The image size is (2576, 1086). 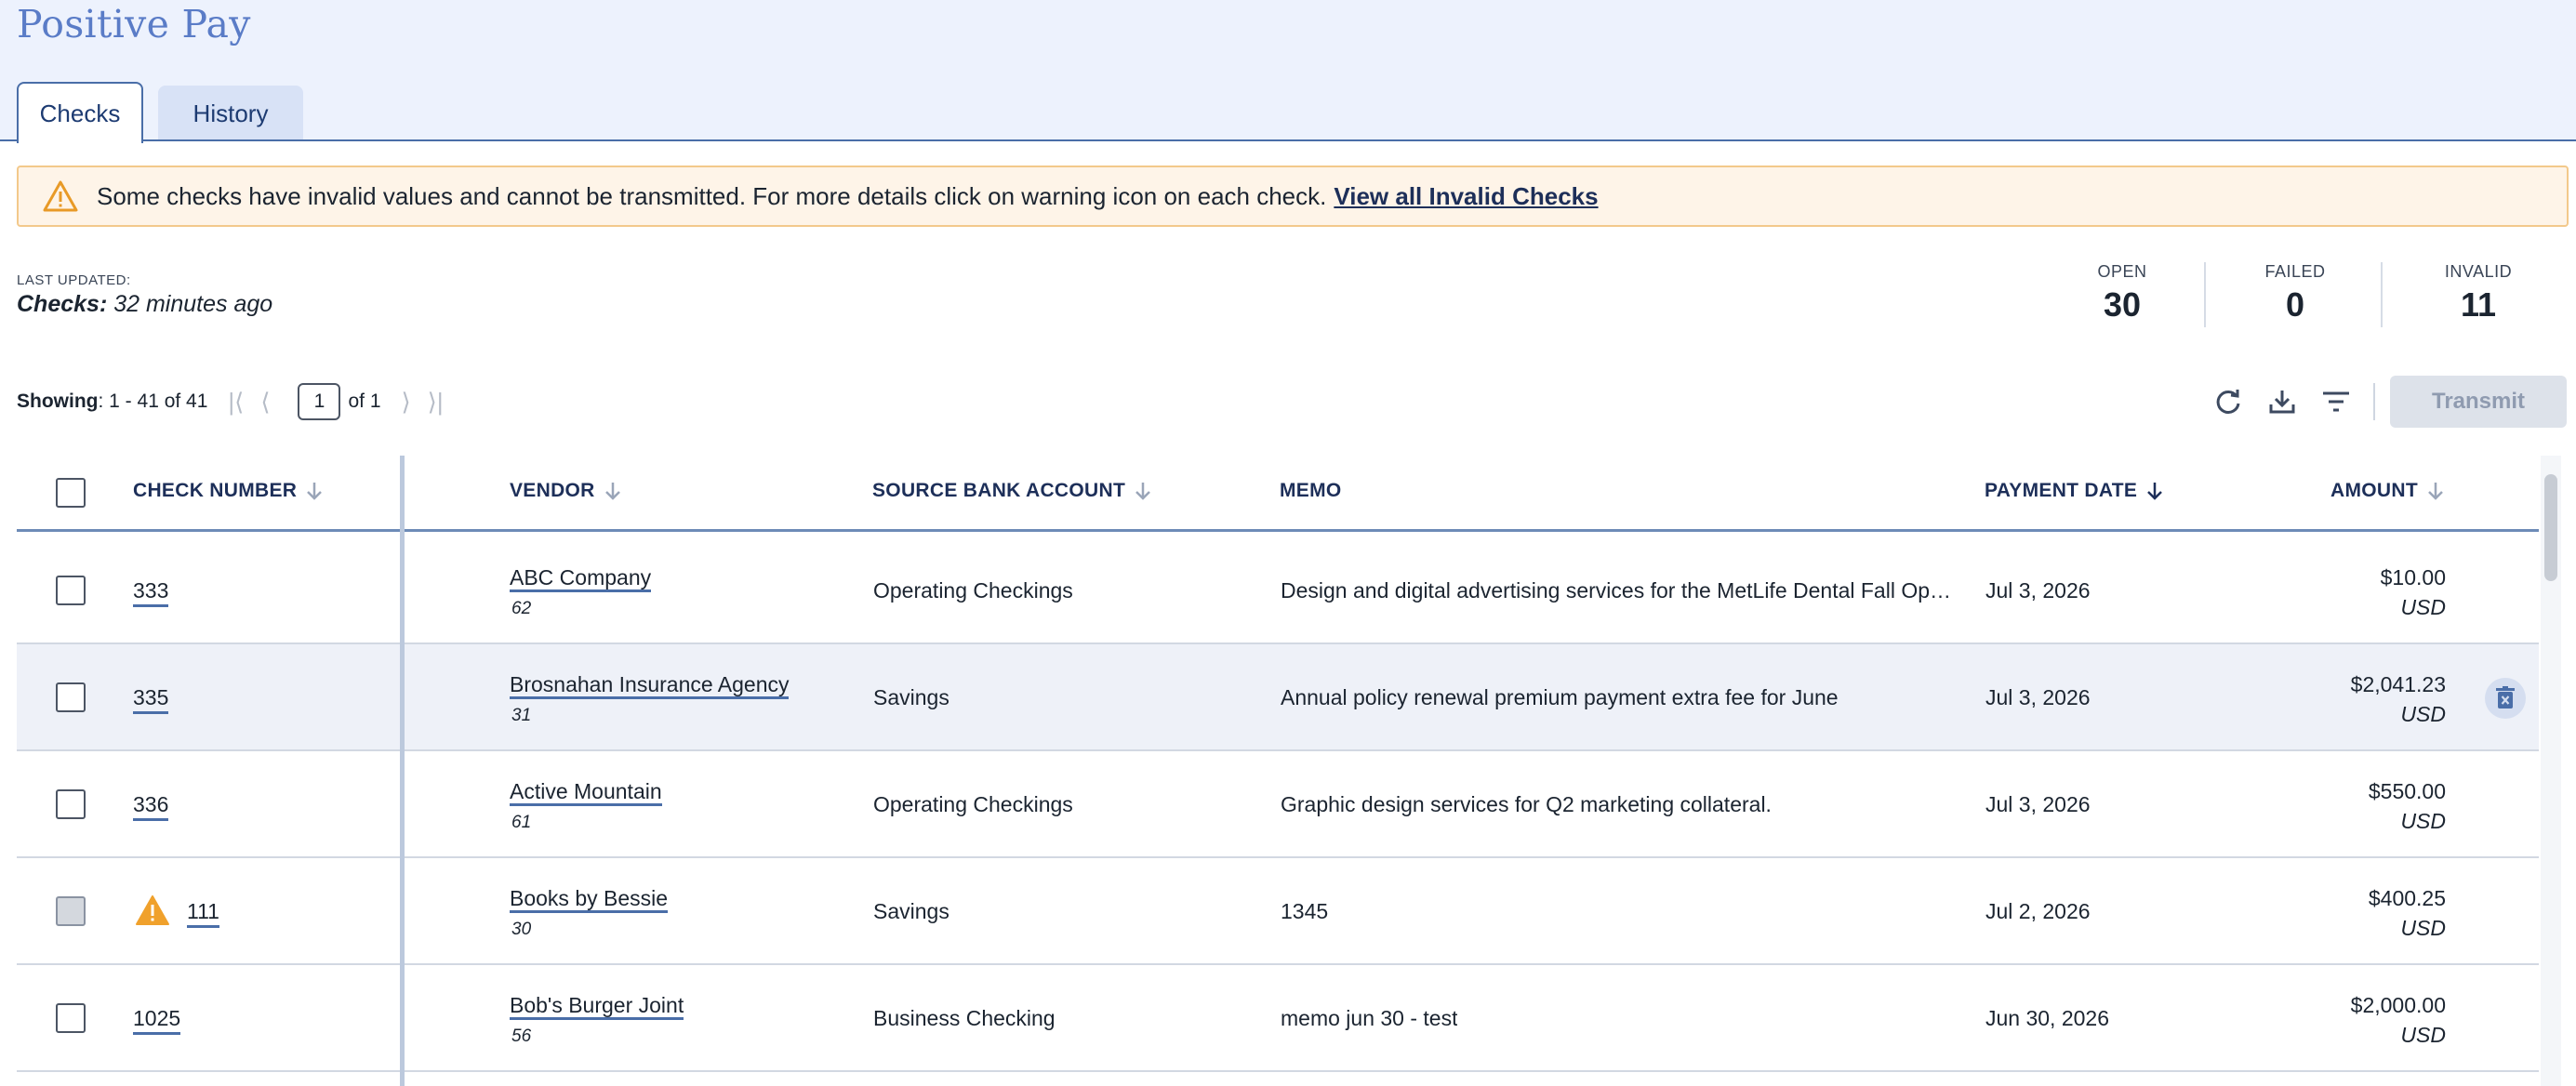 I want to click on check-number-link: 111, so click(x=203, y=913).